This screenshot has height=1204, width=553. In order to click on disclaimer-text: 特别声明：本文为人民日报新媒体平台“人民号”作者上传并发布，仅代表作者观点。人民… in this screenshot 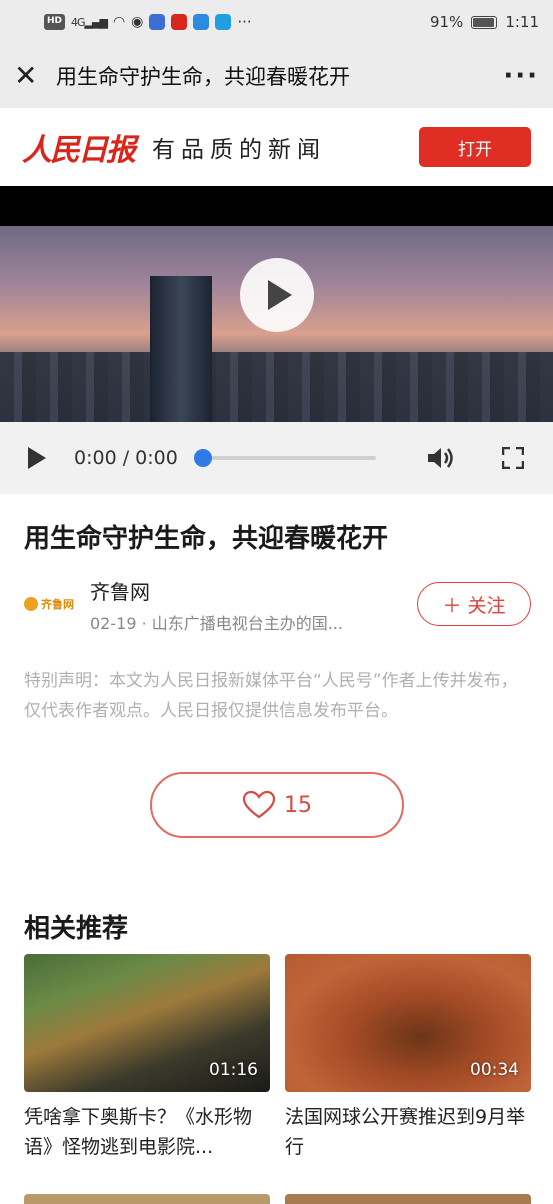, I will do `click(271, 696)`.